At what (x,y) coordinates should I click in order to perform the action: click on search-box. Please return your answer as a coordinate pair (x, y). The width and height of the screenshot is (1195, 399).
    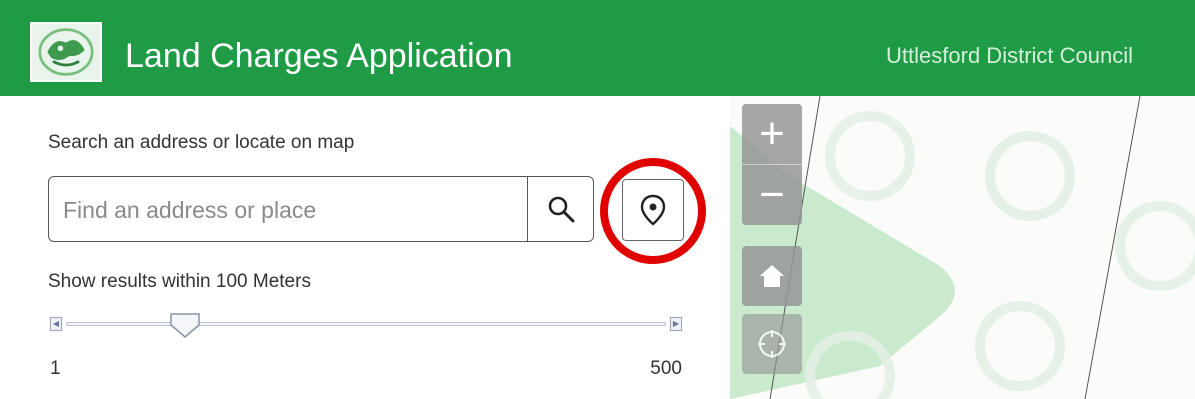
    Looking at the image, I should click on (321, 209).